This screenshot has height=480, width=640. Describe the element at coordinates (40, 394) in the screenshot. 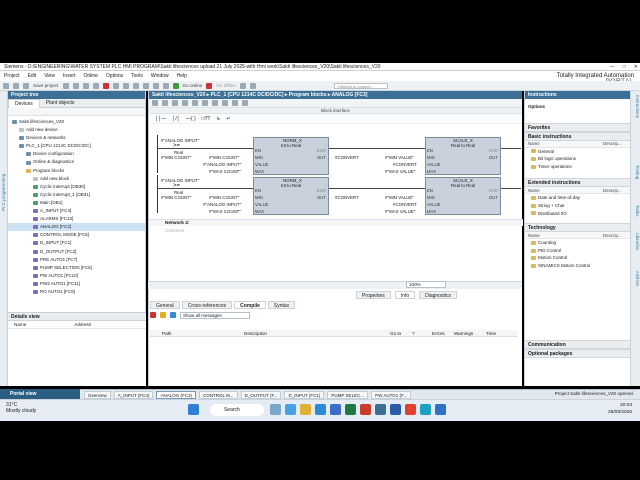

I see `portal-view-button: Portal view` at that location.